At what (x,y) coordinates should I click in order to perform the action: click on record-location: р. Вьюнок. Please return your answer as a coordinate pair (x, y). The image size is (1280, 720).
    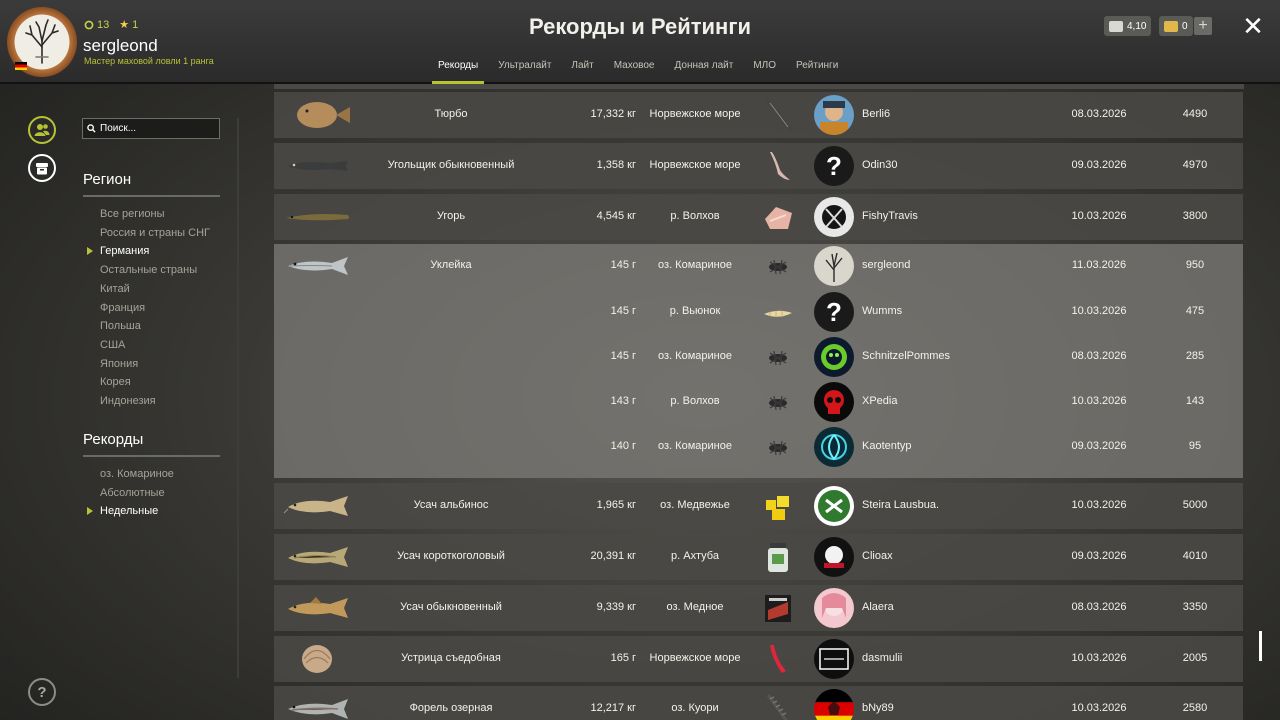
    Looking at the image, I should click on (695, 310).